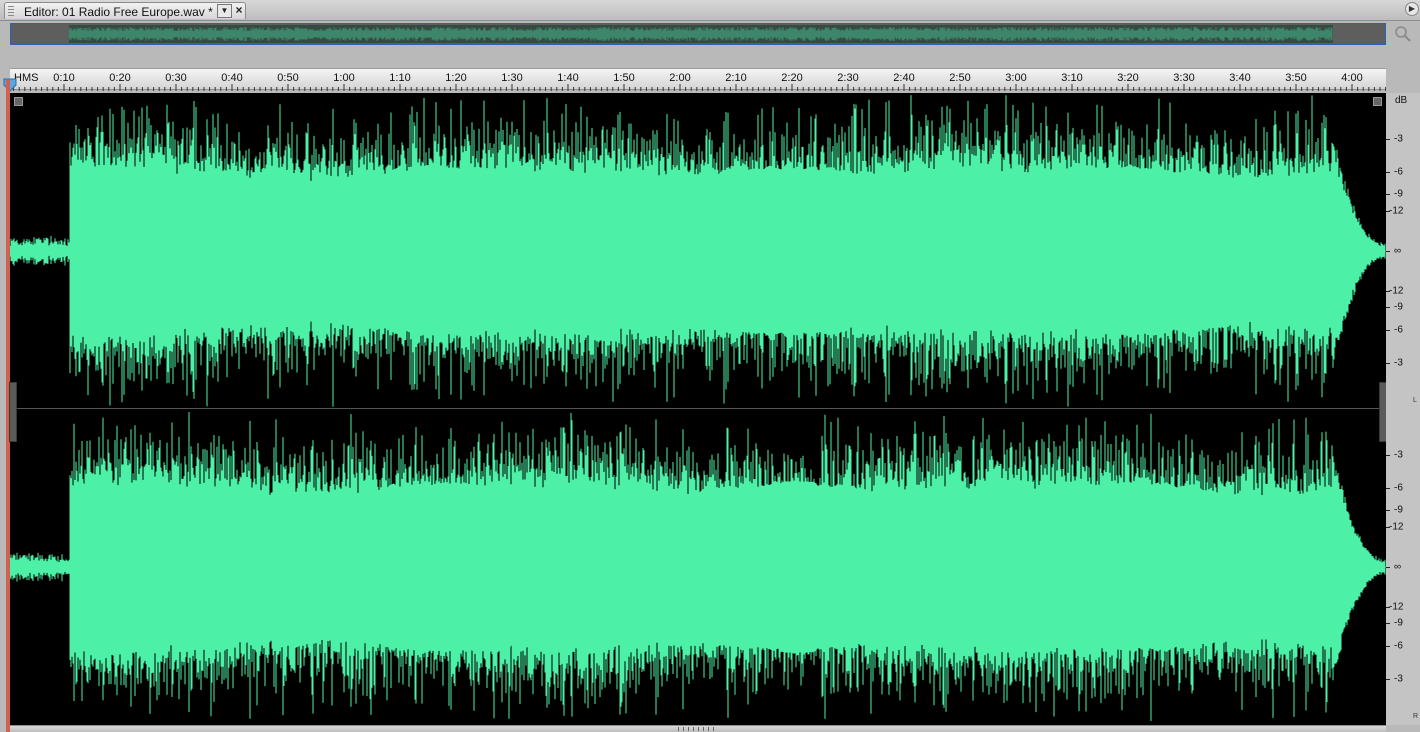 This screenshot has height=732, width=1420. Describe the element at coordinates (224, 11) in the screenshot. I see `tab-menu-dropdown-icon: ▼` at that location.